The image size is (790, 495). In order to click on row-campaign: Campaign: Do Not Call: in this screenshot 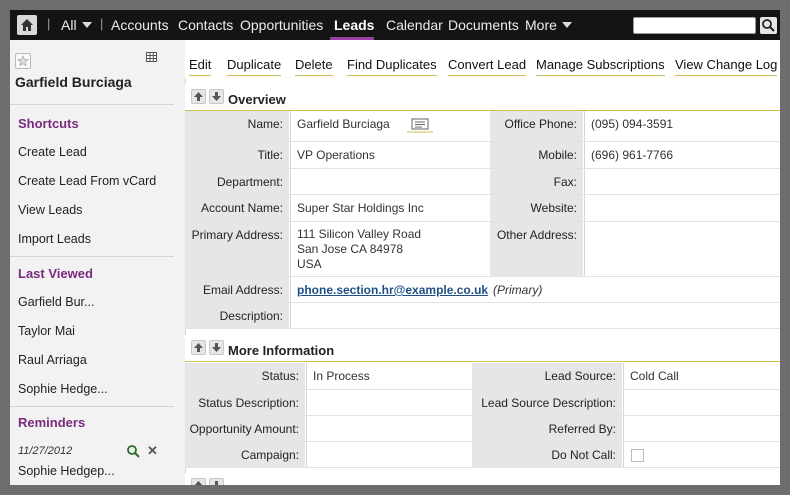, I will do `click(482, 455)`.